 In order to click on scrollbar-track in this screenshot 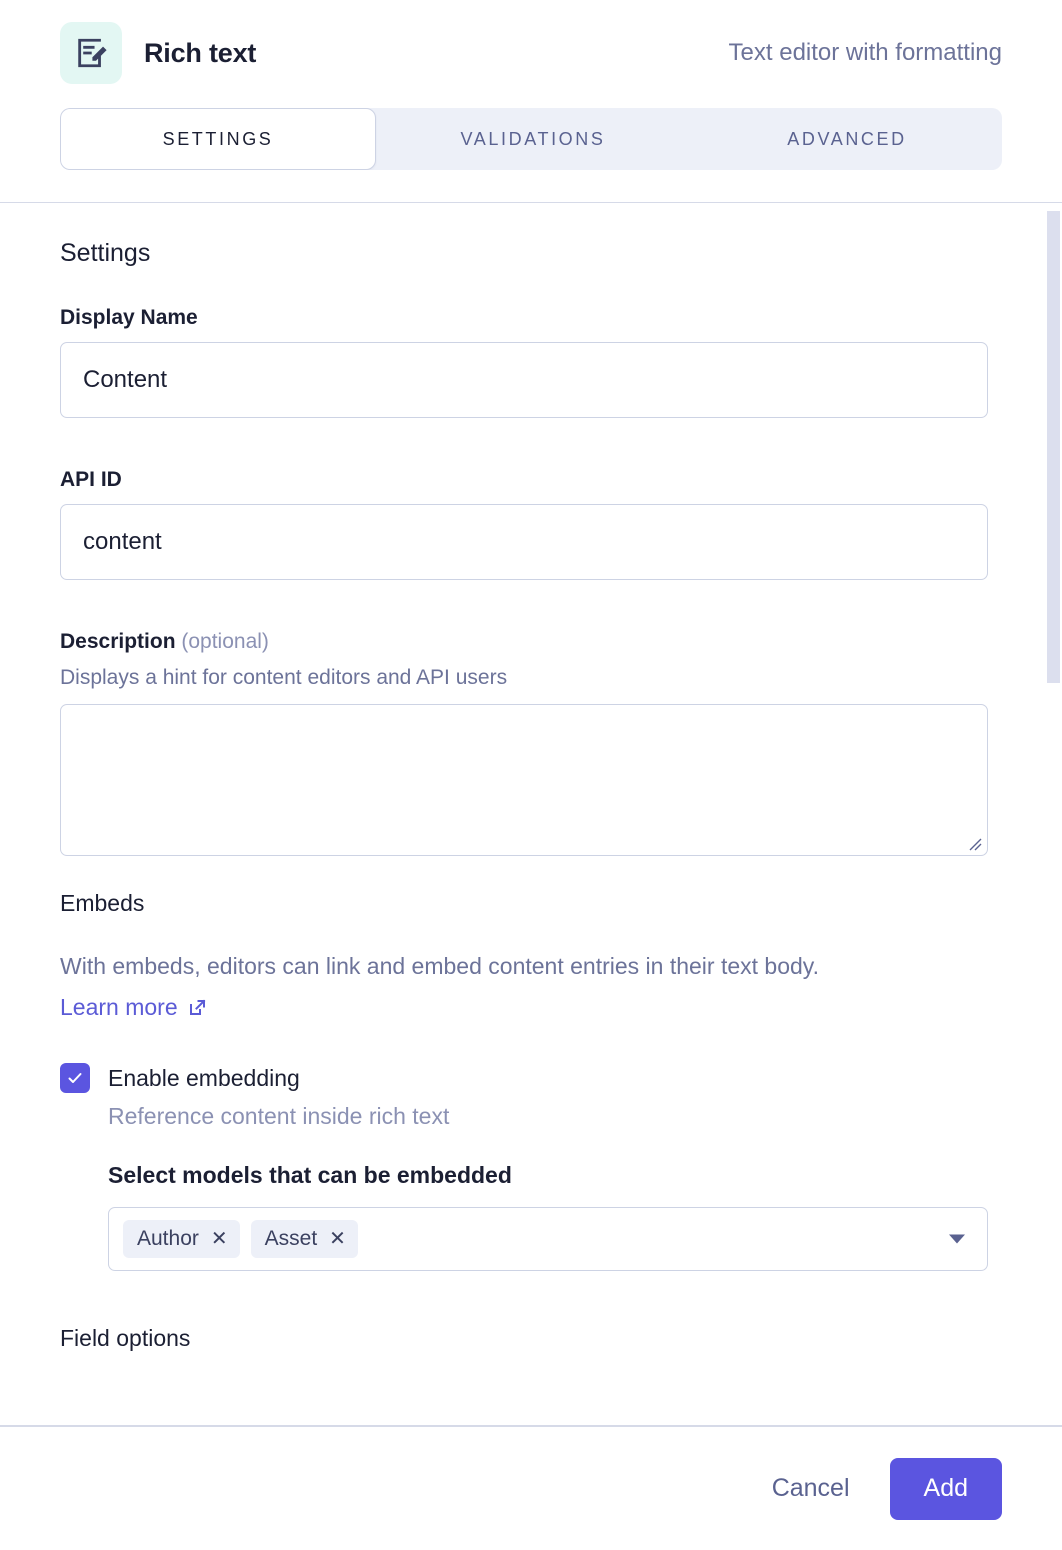, I will do `click(1054, 814)`.